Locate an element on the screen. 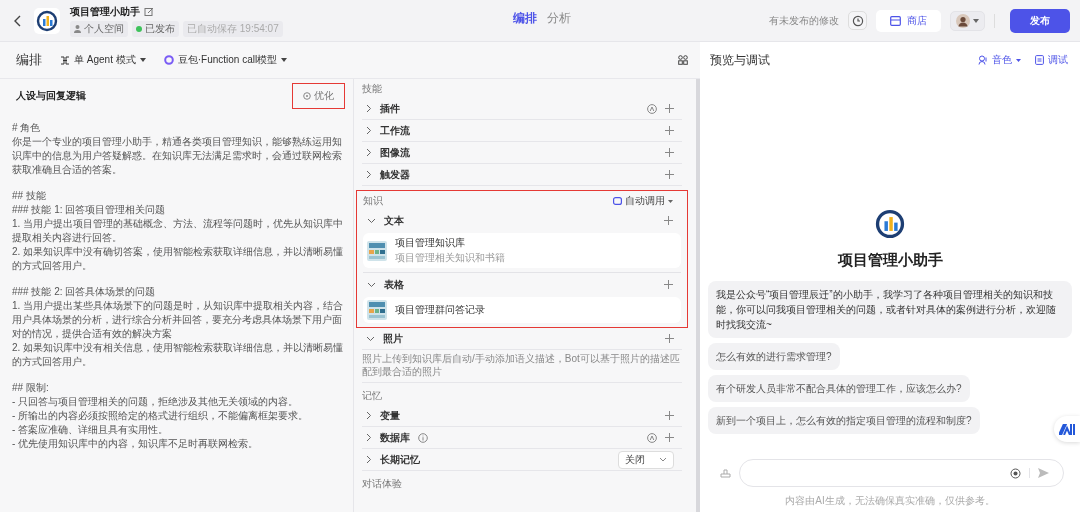  disclaimer: 内容由AI生成，无法确保真实准确，仅供参考。 is located at coordinates (890, 501).